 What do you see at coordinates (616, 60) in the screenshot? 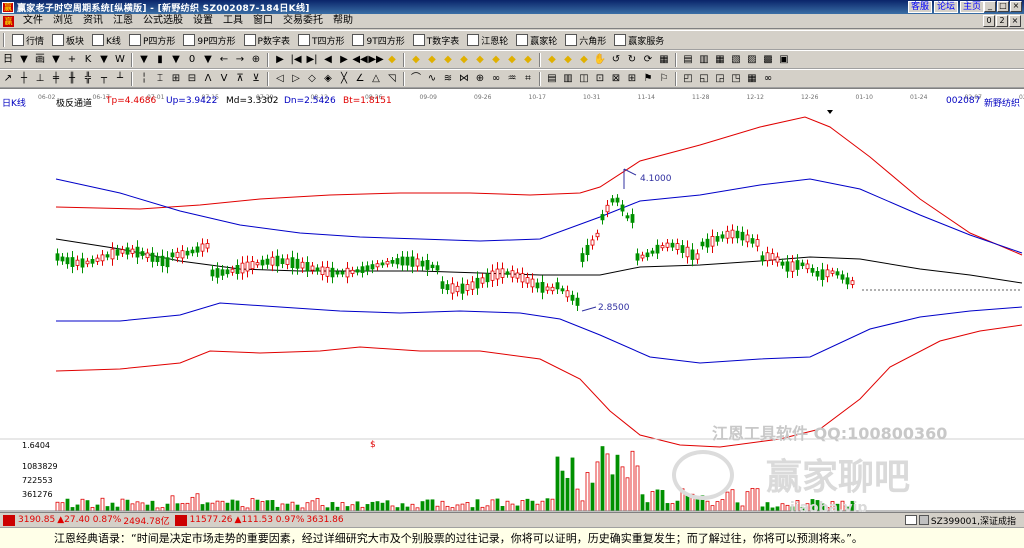
I see `toolbar2-tool-36-icon: ↺` at bounding box center [616, 60].